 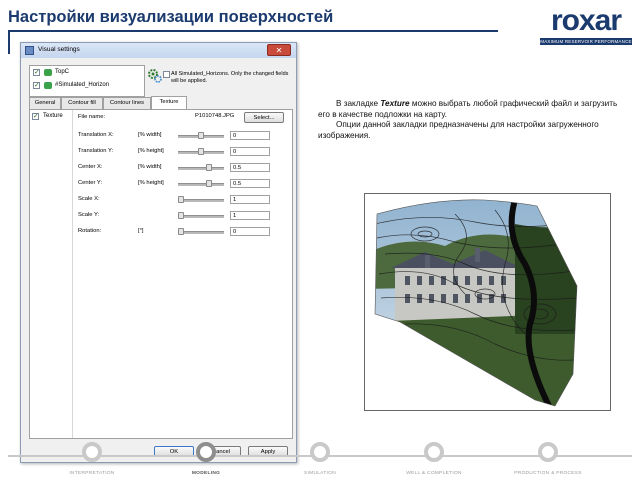 I want to click on workflow-step-label: MODELING, so click(x=206, y=473).